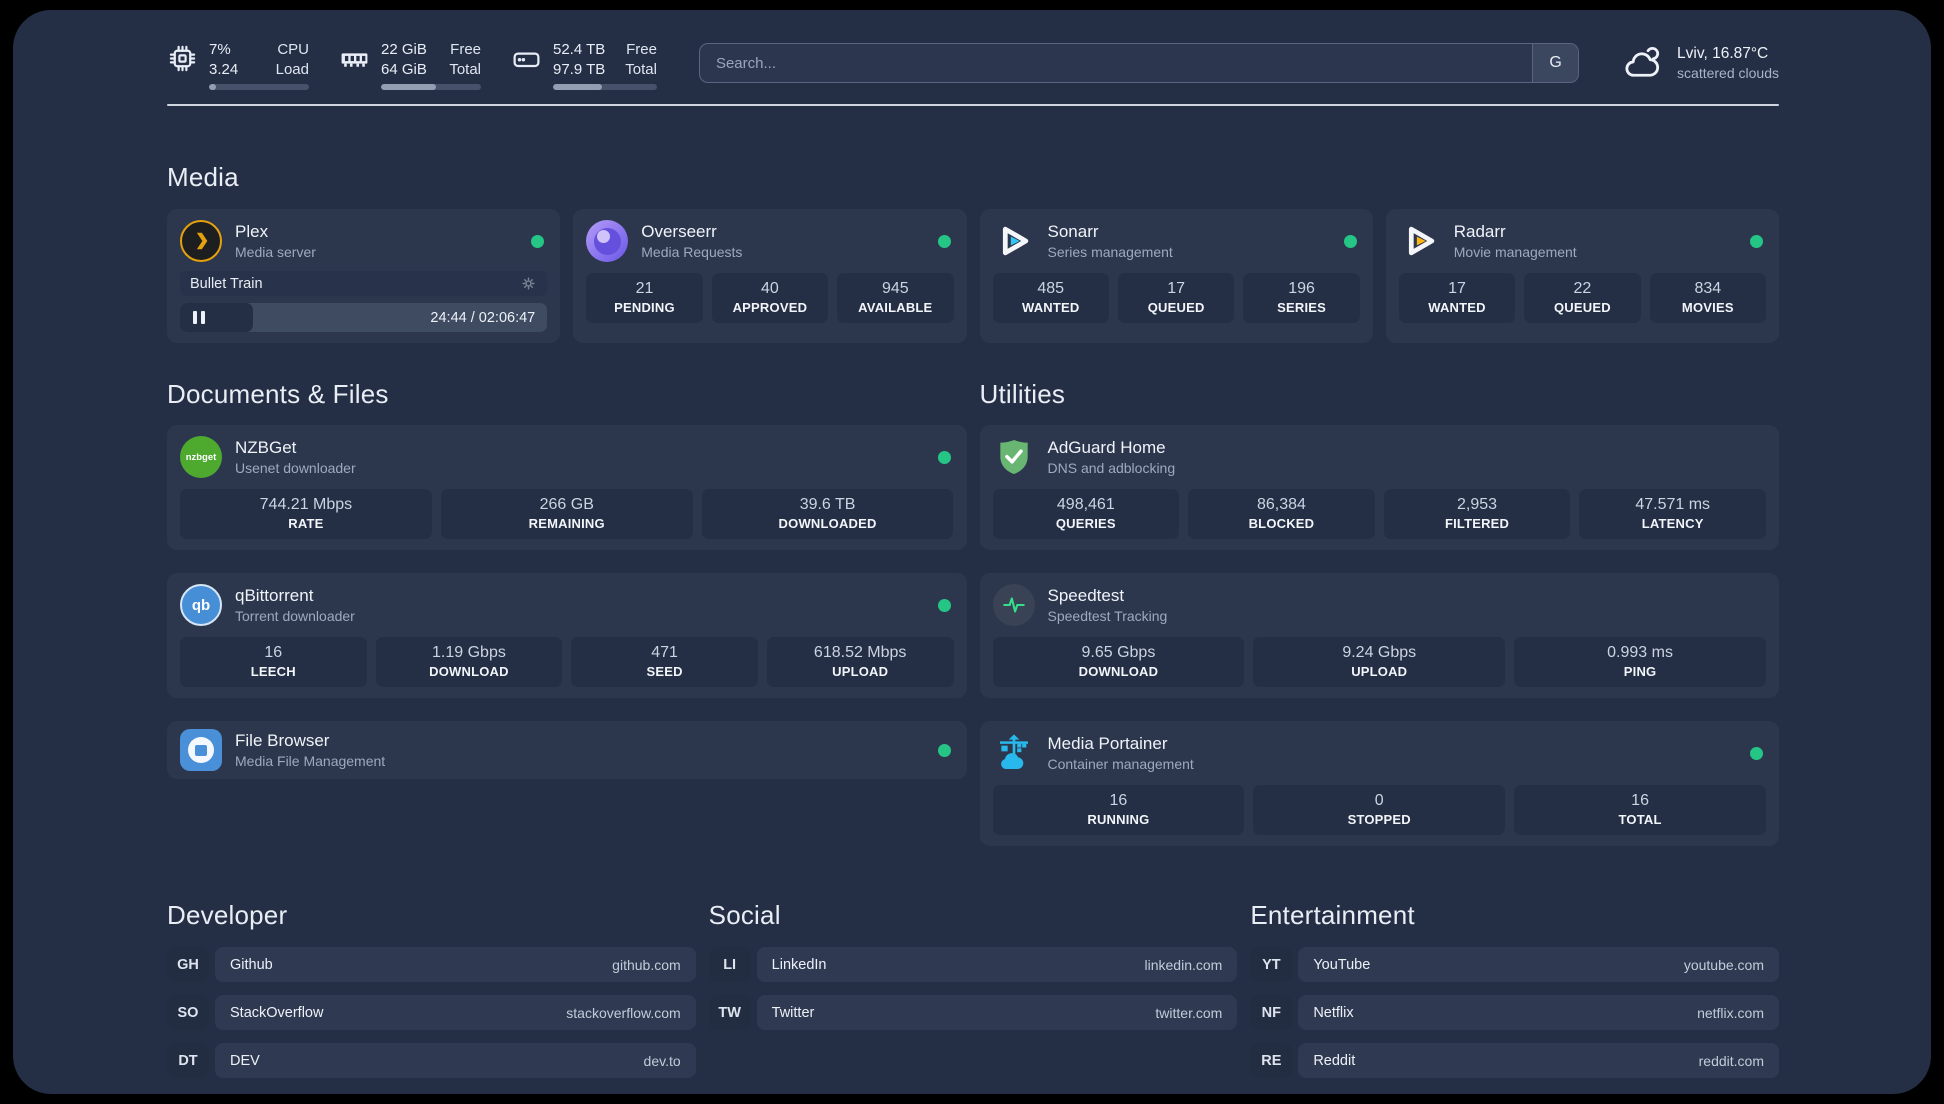 The image size is (1944, 1104). Describe the element at coordinates (431, 1012) in the screenshot. I see `bookmark-stackoverflow: SO StackOverflow stackoverflow.com` at that location.